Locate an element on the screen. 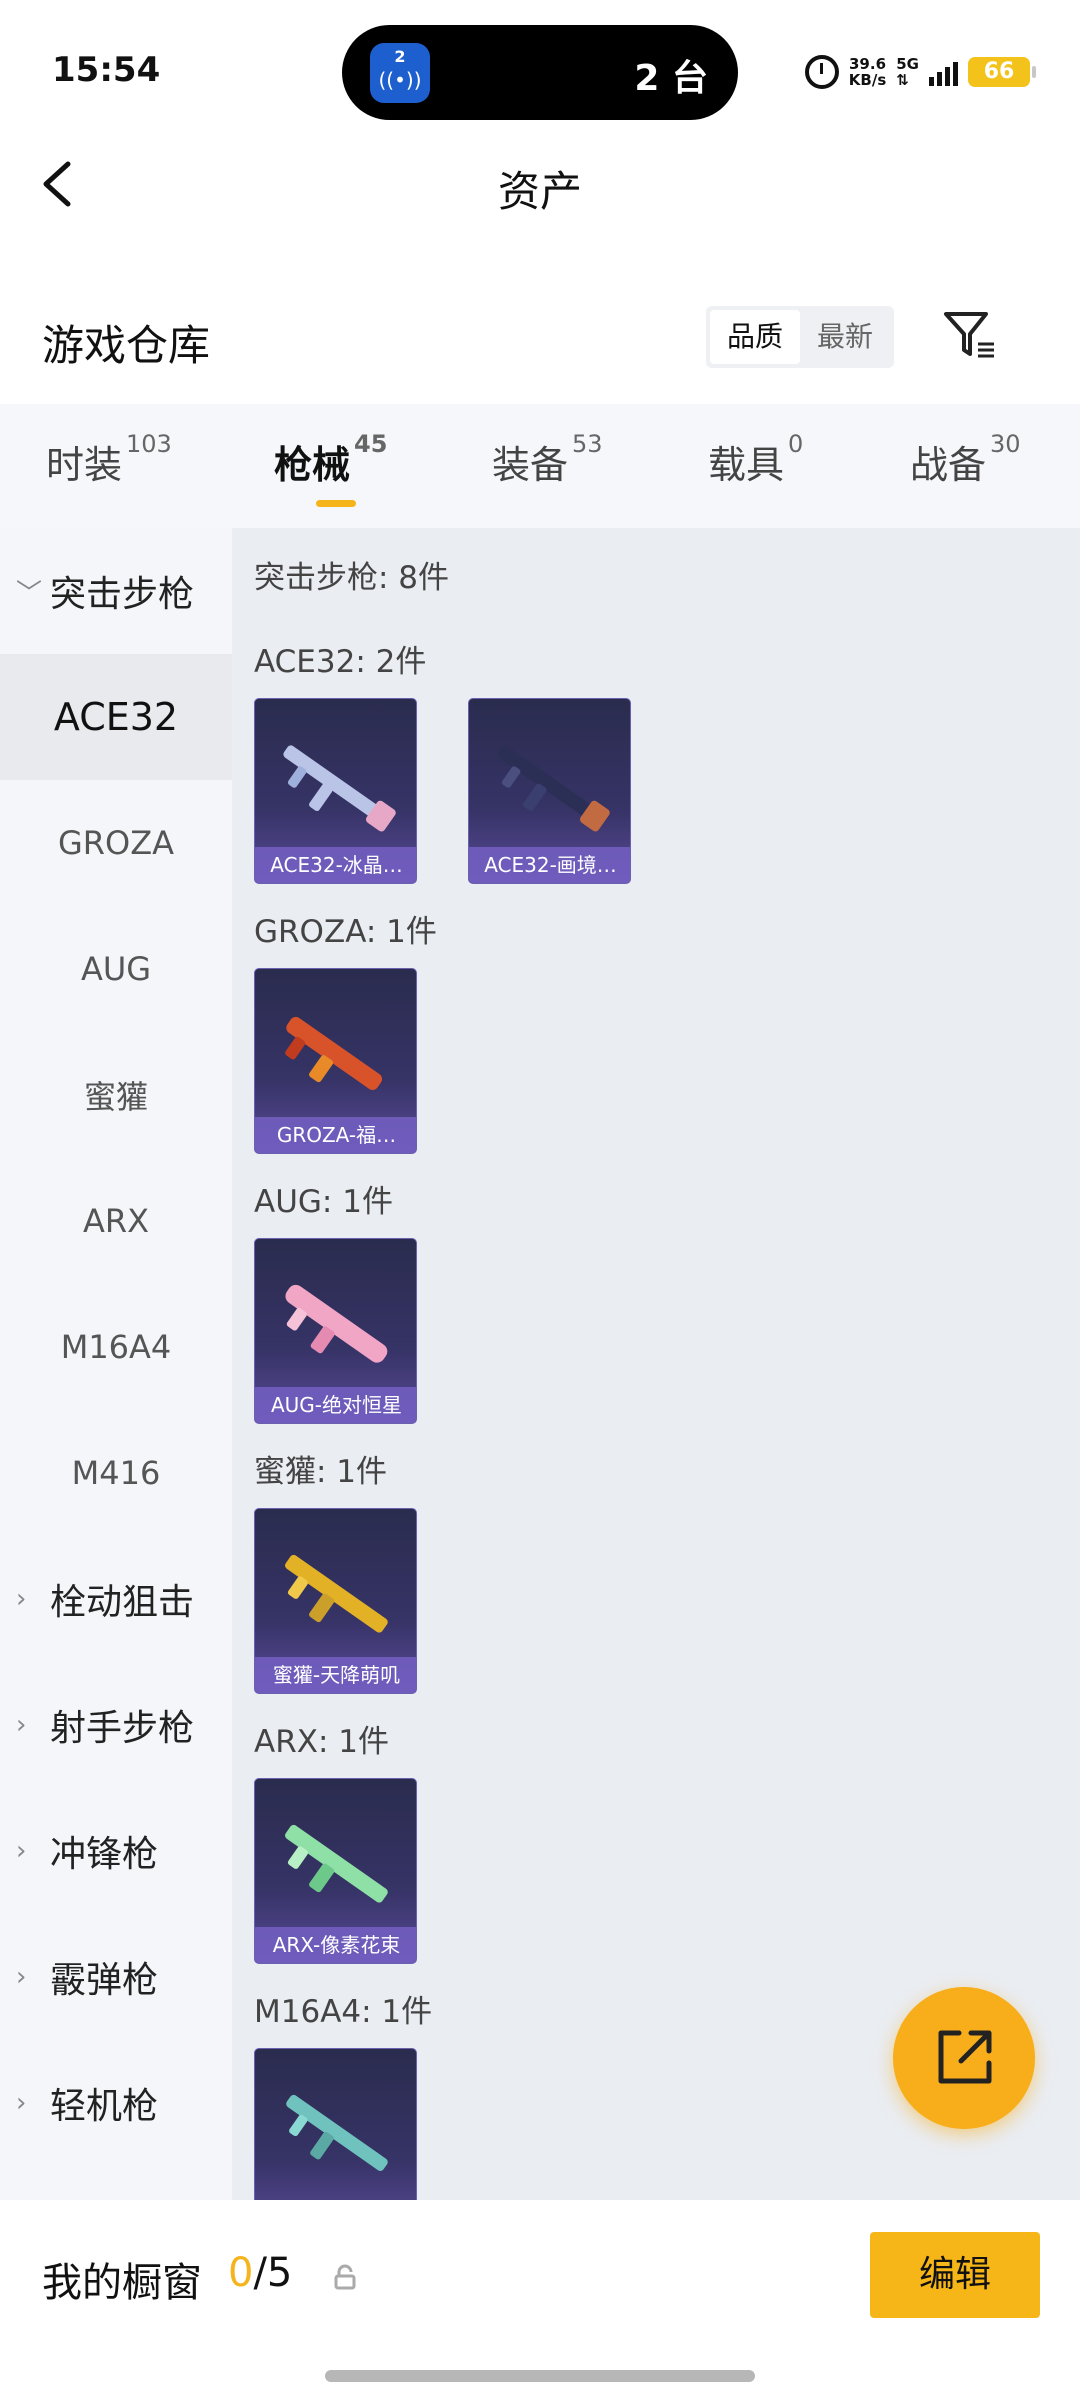  weapon-card: ARX-像素花束 is located at coordinates (335, 1871).